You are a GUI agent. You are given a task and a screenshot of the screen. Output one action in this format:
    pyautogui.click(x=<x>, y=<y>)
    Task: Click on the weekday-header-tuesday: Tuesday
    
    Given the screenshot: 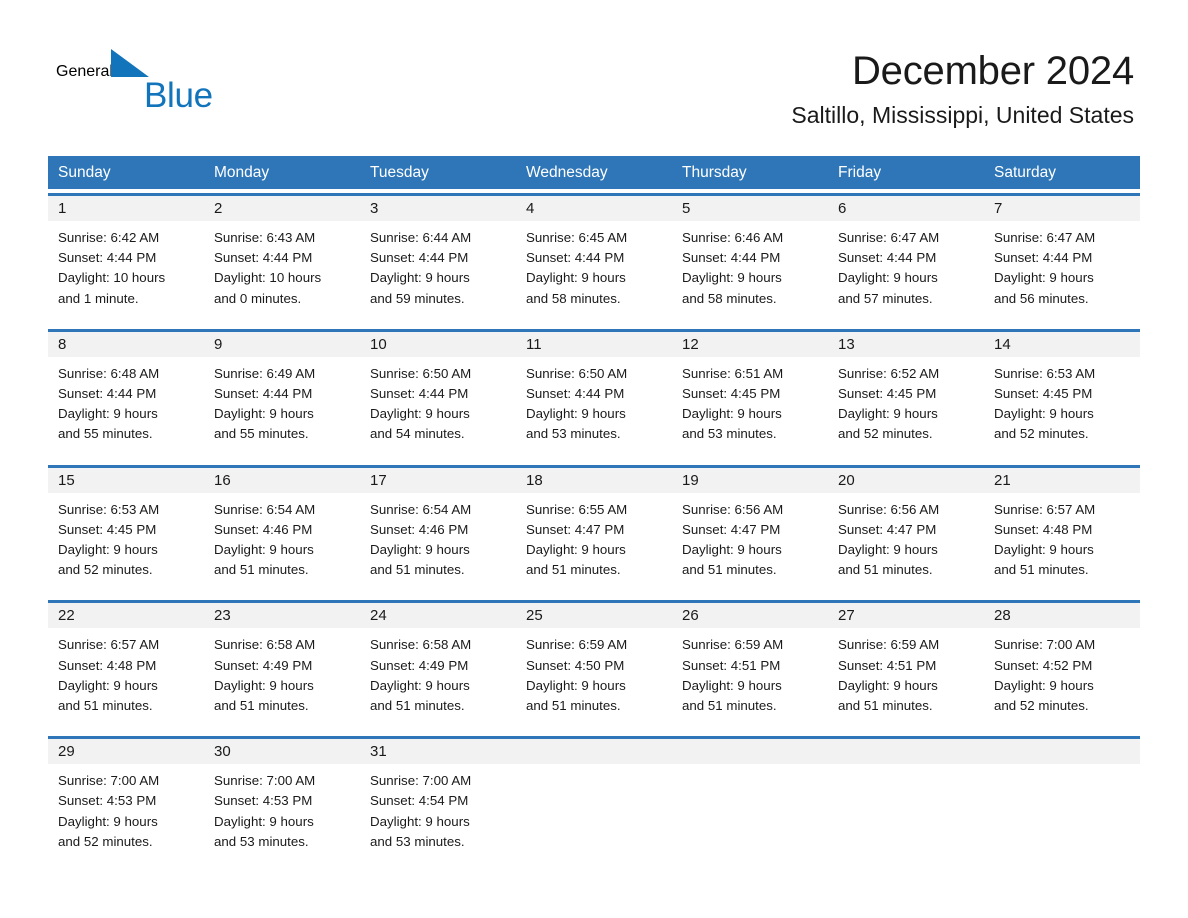 What is the action you would take?
    pyautogui.click(x=399, y=172)
    